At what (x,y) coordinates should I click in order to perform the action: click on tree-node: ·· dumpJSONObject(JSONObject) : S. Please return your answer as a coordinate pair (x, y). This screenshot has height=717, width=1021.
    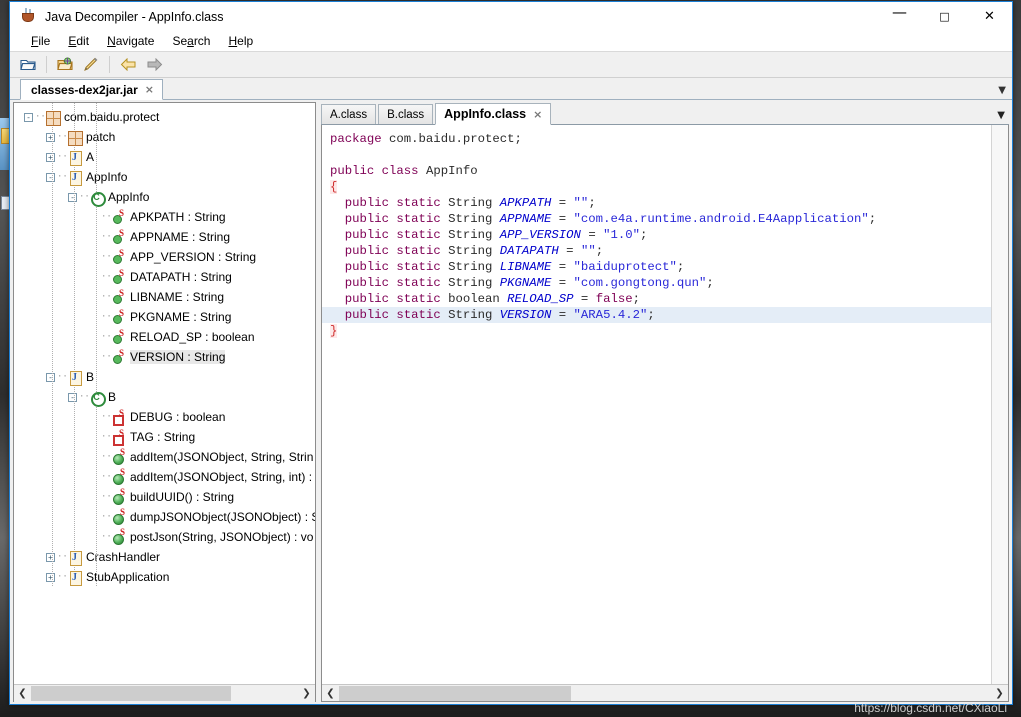
    Looking at the image, I should click on (164, 517).